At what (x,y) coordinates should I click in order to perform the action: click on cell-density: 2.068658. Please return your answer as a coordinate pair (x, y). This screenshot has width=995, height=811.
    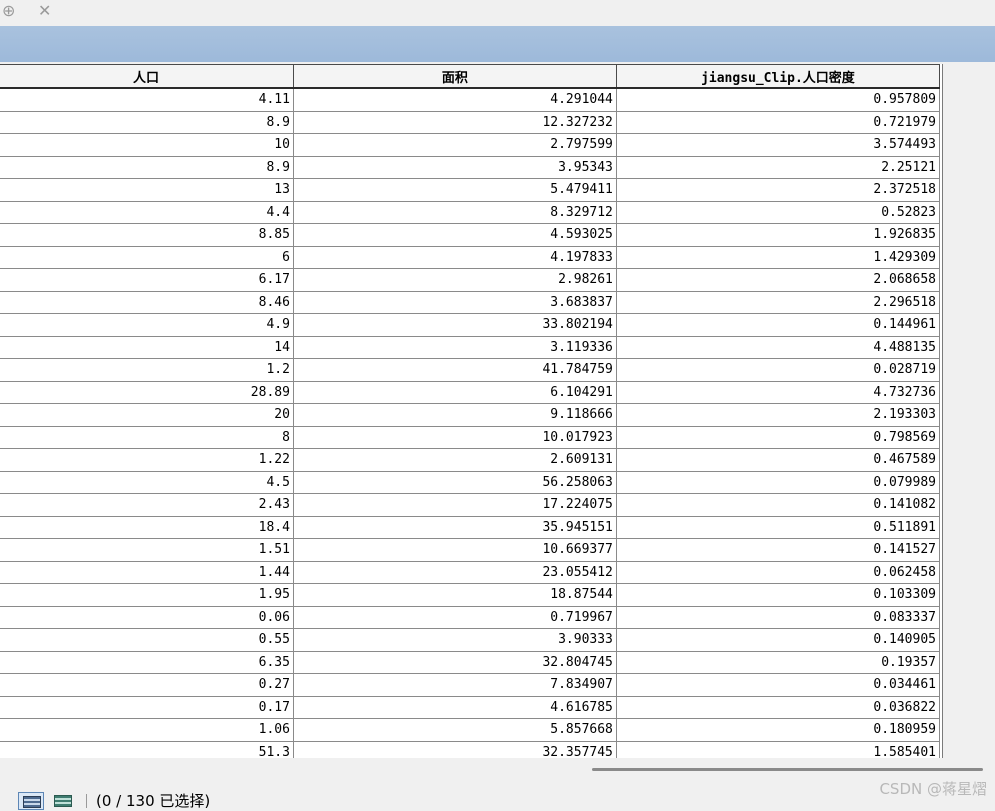
    Looking at the image, I should click on (778, 280).